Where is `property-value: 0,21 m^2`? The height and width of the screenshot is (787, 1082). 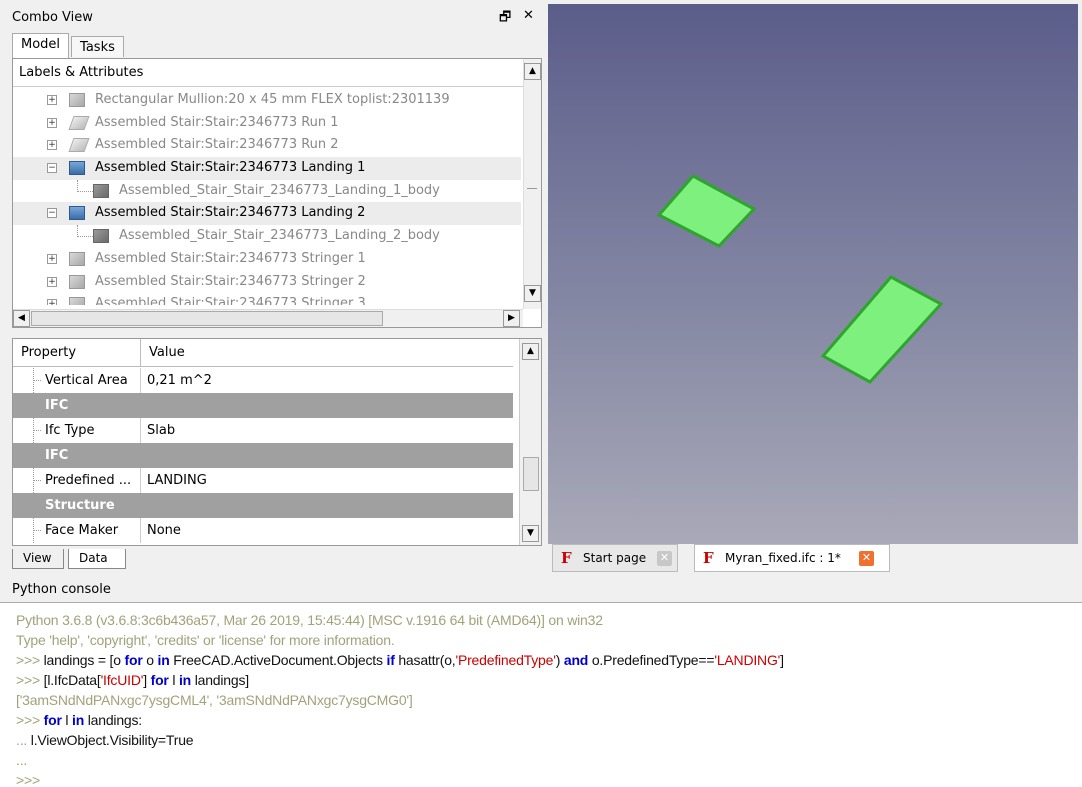 property-value: 0,21 m^2 is located at coordinates (176, 380).